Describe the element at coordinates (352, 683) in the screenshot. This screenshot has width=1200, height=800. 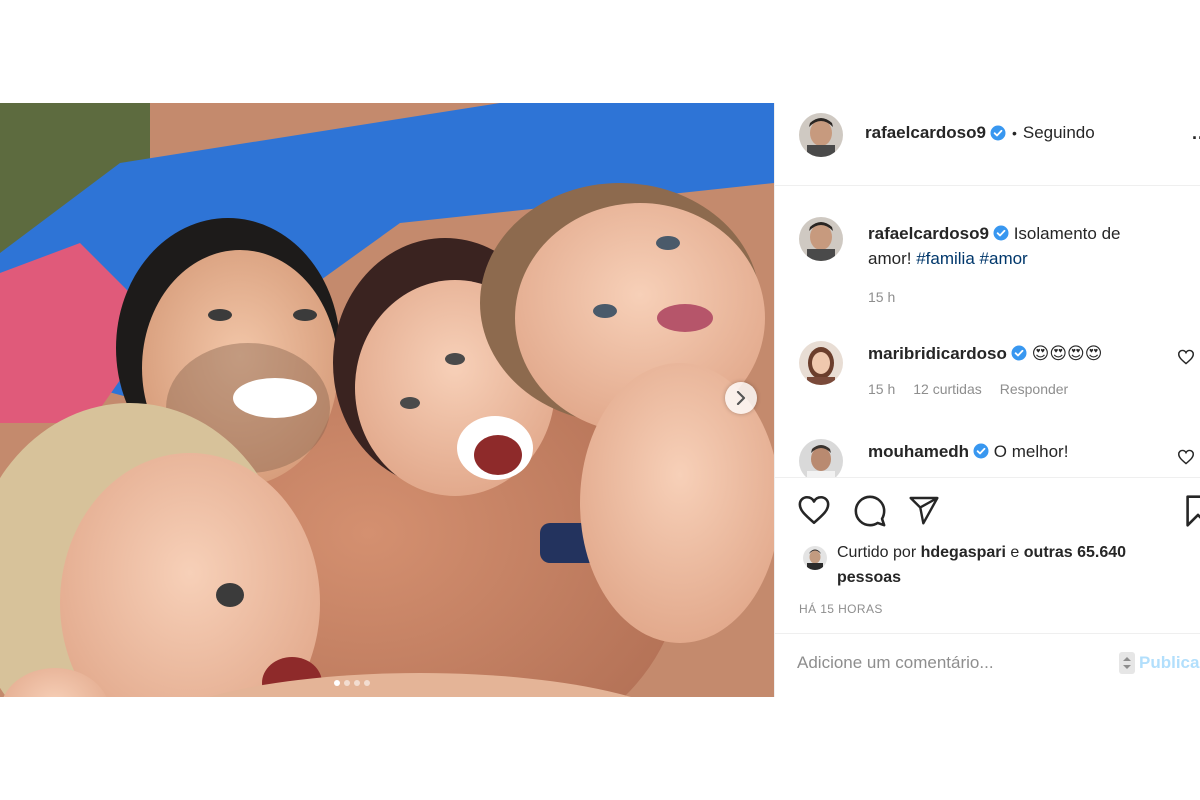
I see `carousel-indicator` at that location.